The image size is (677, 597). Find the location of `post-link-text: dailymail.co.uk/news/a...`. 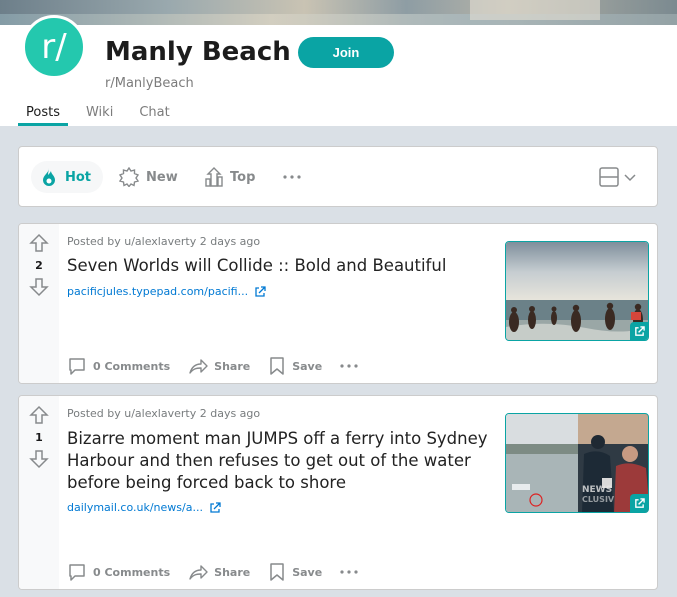

post-link-text: dailymail.co.uk/news/a... is located at coordinates (135, 507).